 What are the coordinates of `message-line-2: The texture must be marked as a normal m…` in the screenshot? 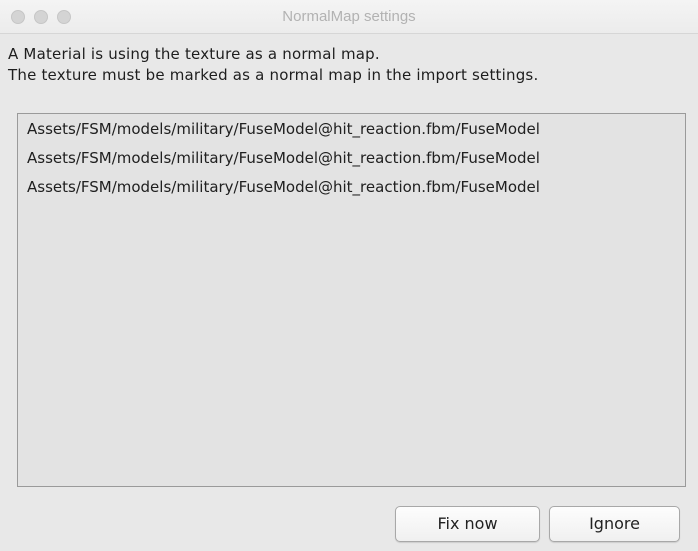 It's located at (273, 75).